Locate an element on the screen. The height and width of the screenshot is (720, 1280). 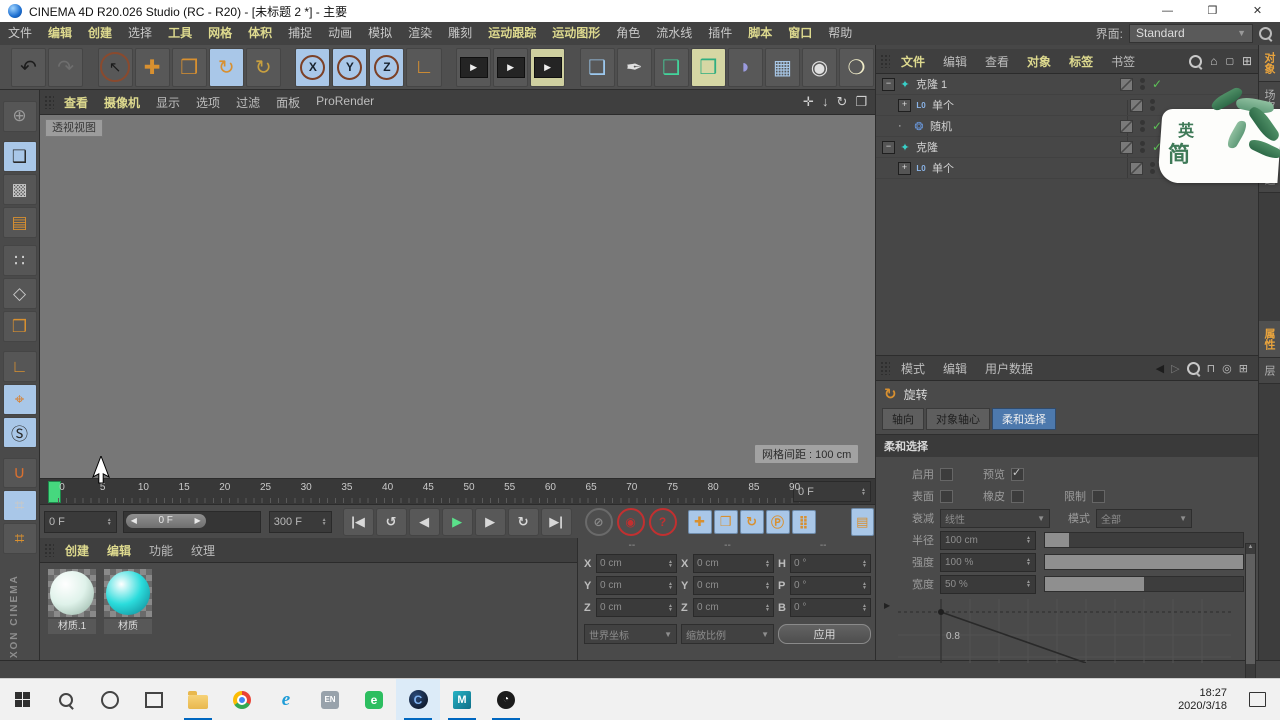
play-backwards-button: ↺ is located at coordinates (391, 521).